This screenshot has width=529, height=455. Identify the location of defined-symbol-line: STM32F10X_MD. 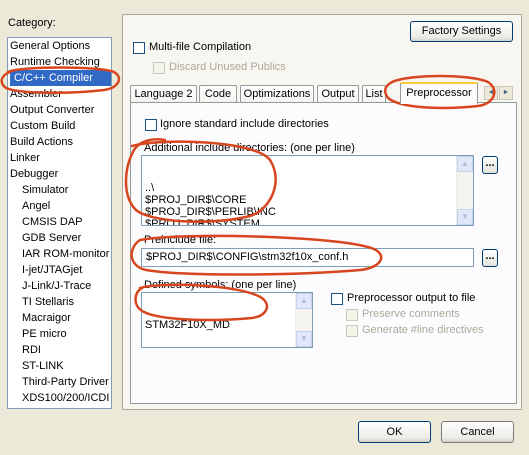
(187, 325).